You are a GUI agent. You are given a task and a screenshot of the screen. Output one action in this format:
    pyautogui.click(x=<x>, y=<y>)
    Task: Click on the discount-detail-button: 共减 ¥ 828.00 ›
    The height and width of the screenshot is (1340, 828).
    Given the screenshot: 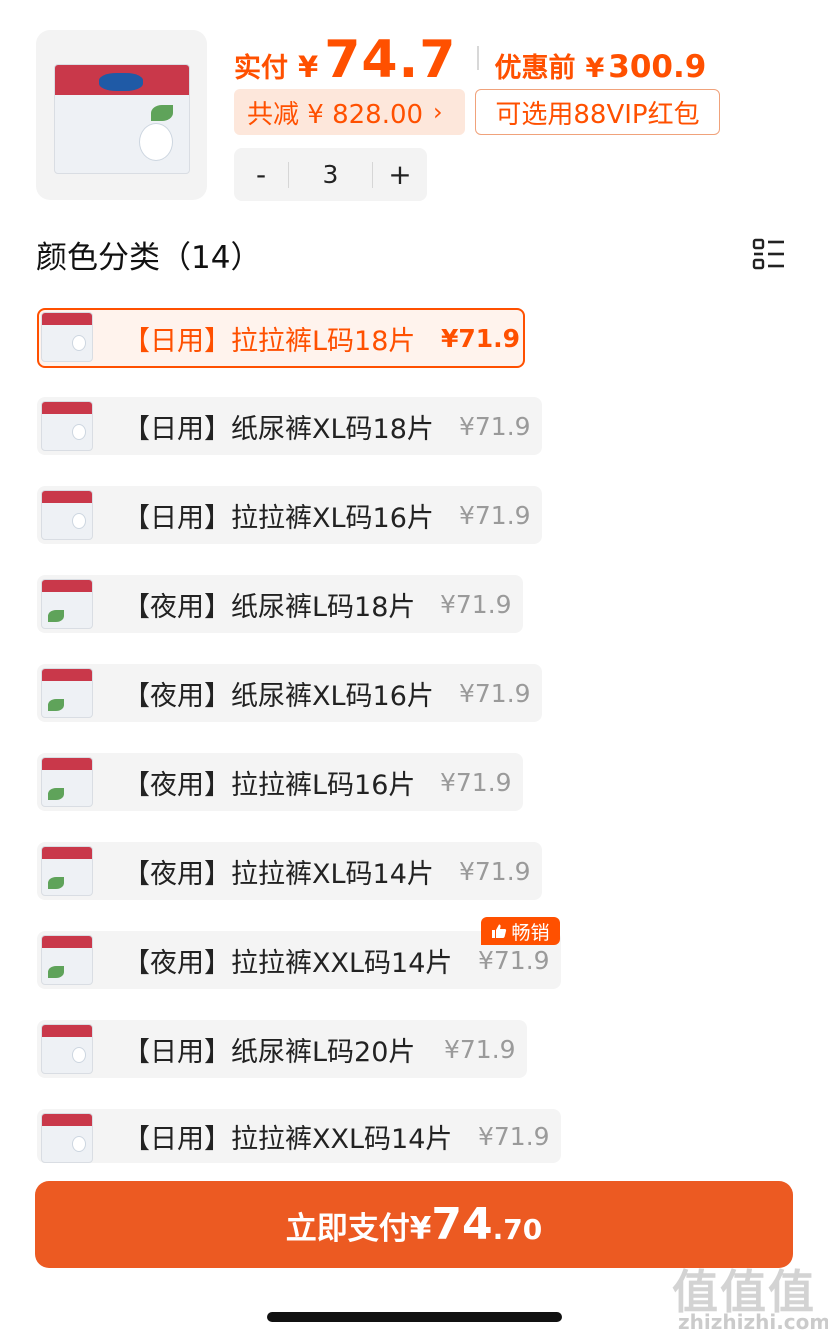 What is the action you would take?
    pyautogui.click(x=349, y=112)
    